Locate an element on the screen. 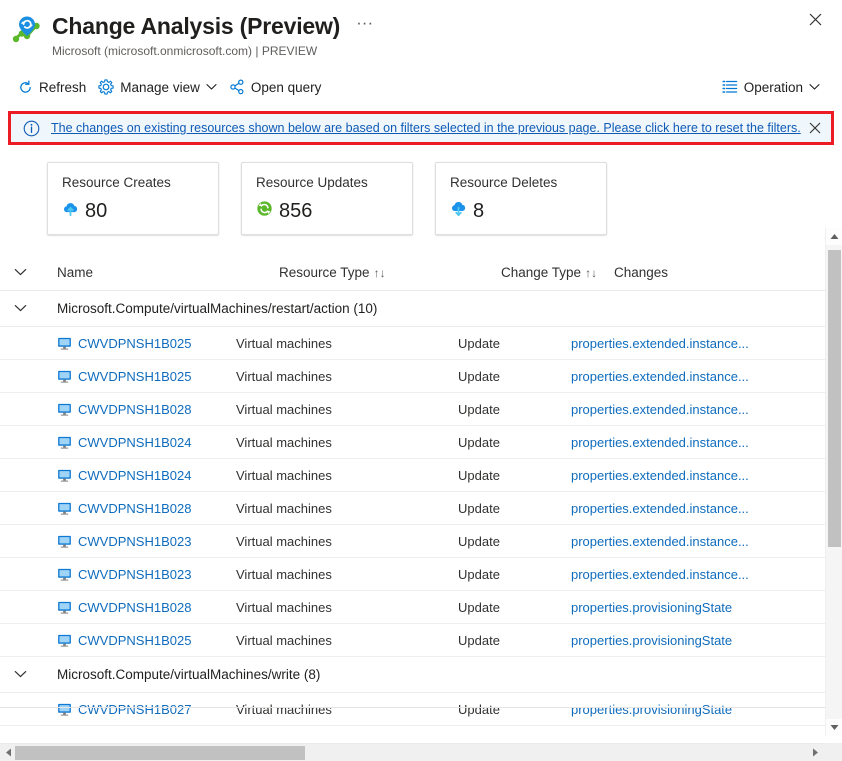  horizontal-scrollbar-thumb is located at coordinates (160, 752).